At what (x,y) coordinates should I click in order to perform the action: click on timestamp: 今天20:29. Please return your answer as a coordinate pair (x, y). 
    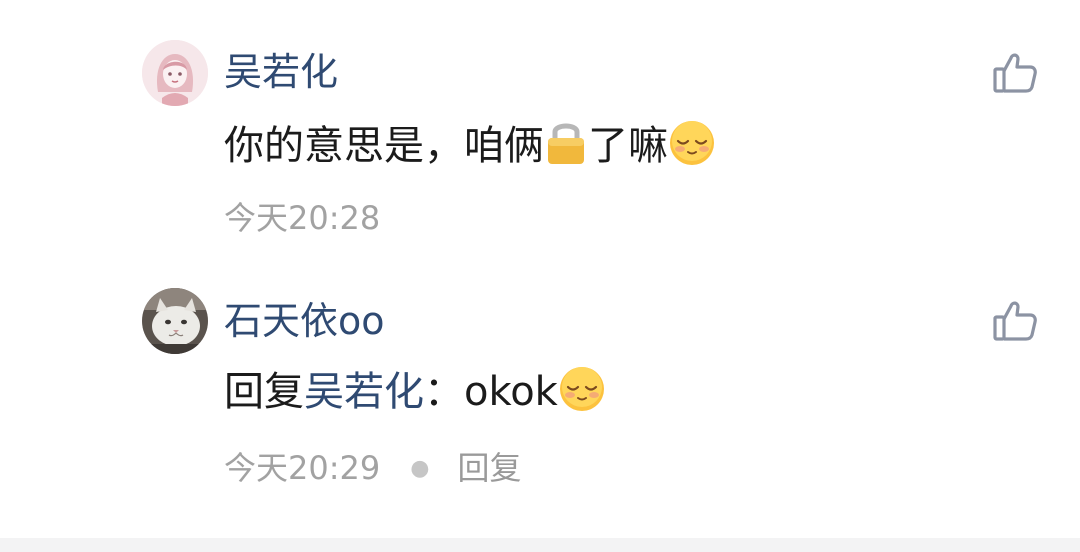
    Looking at the image, I should click on (302, 468).